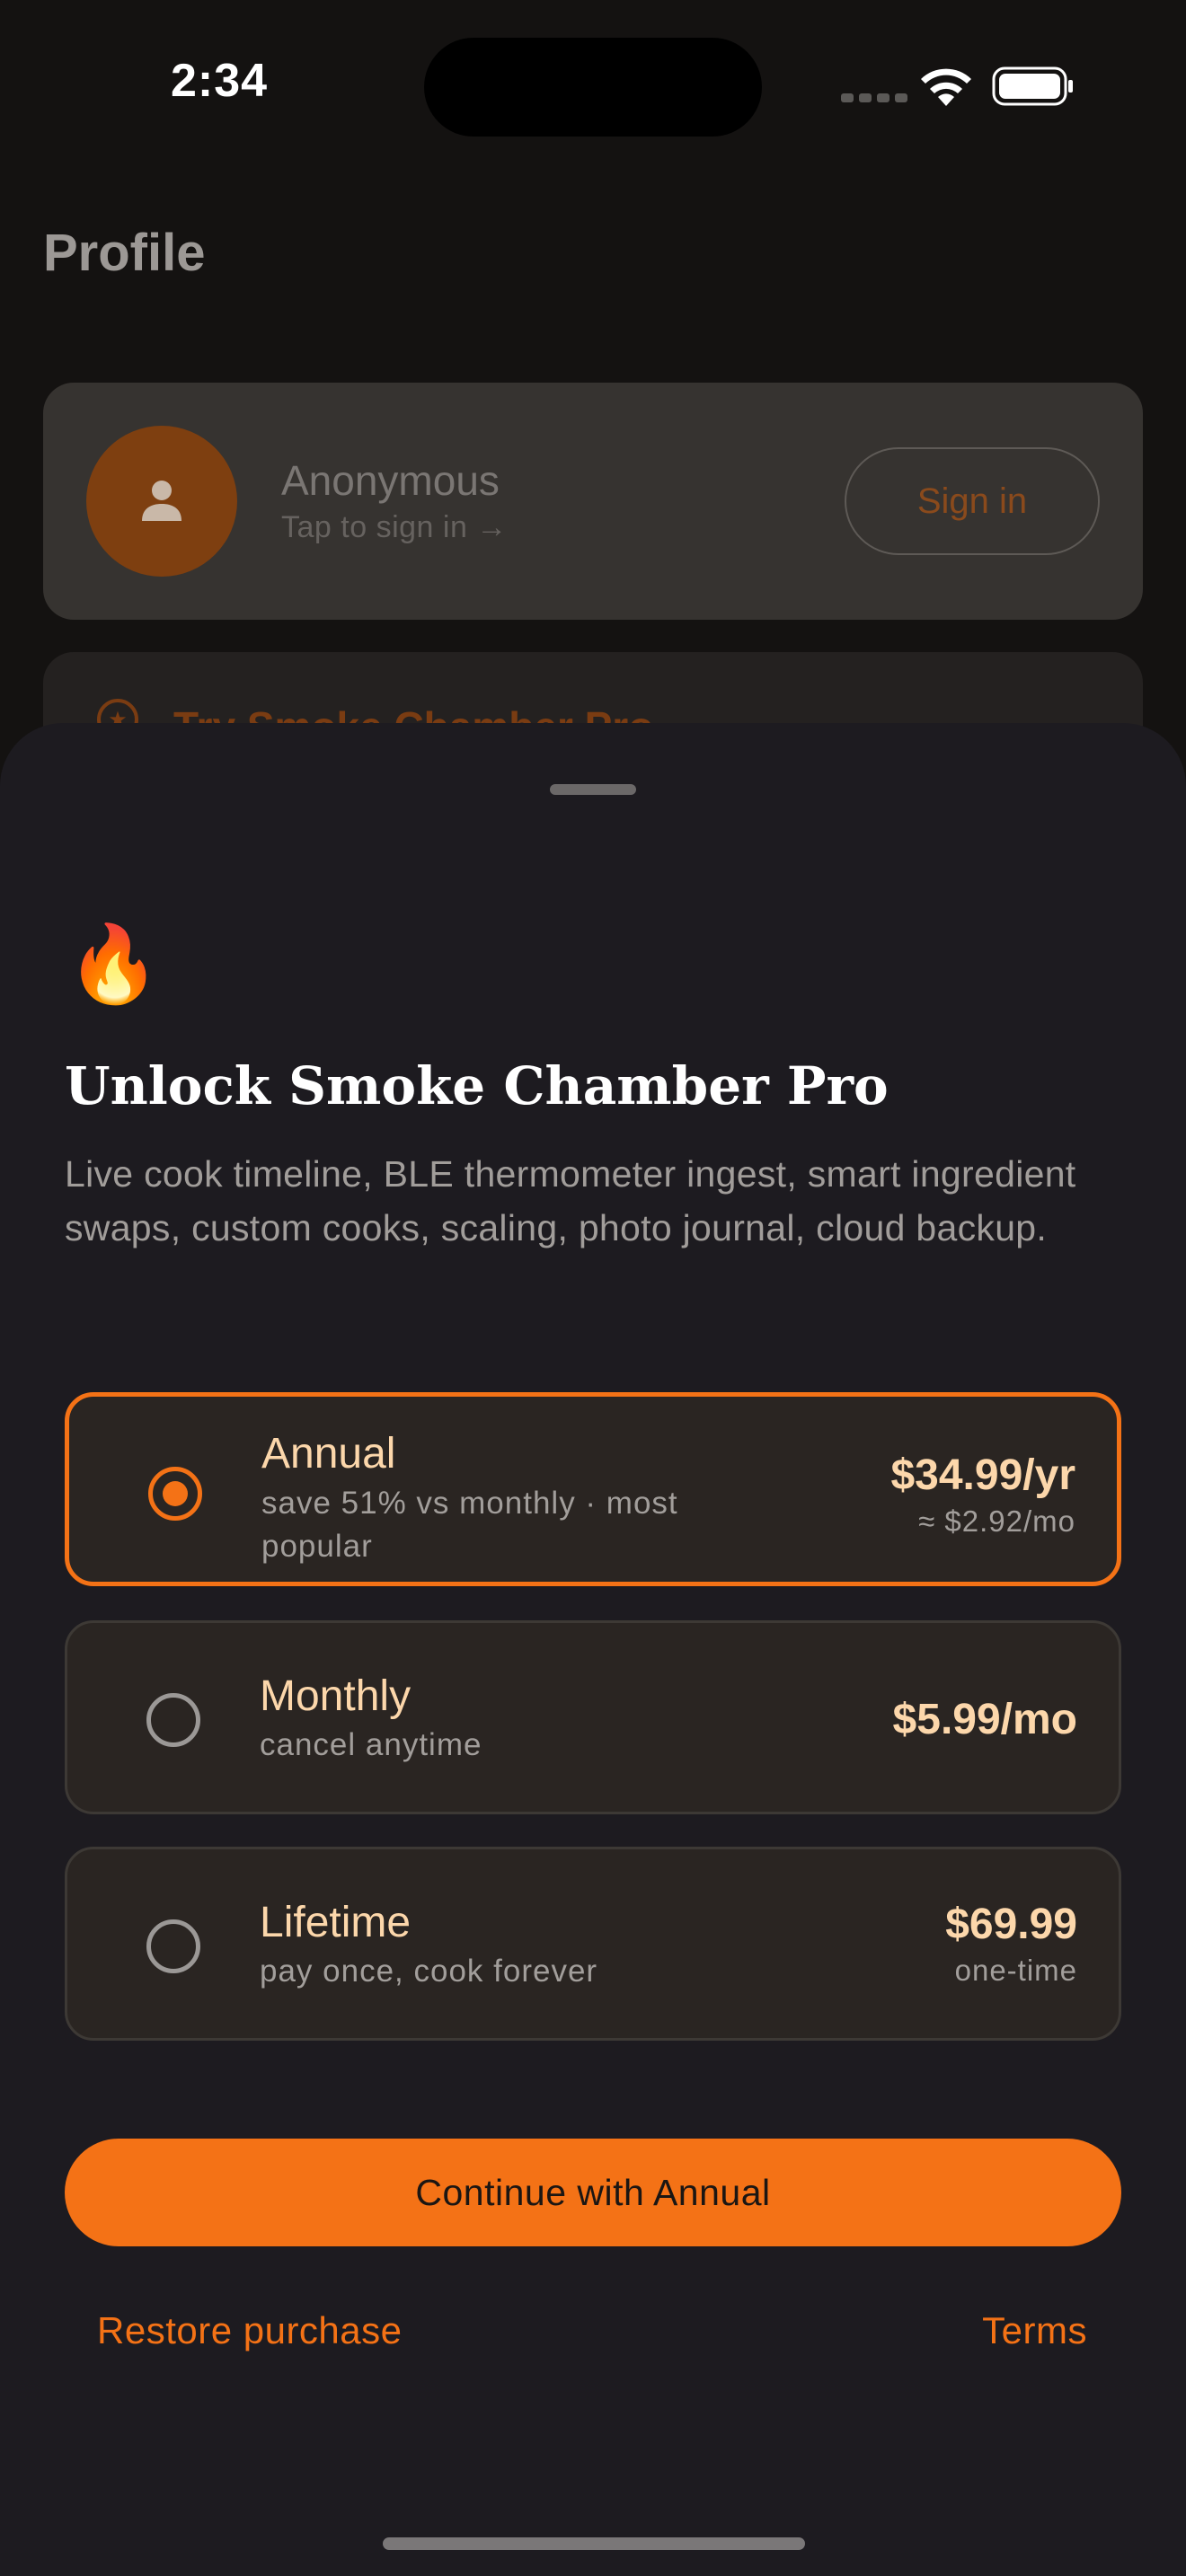  What do you see at coordinates (470, 1525) in the screenshot?
I see `plan-subtitle: save 51% vs monthly · most popular` at bounding box center [470, 1525].